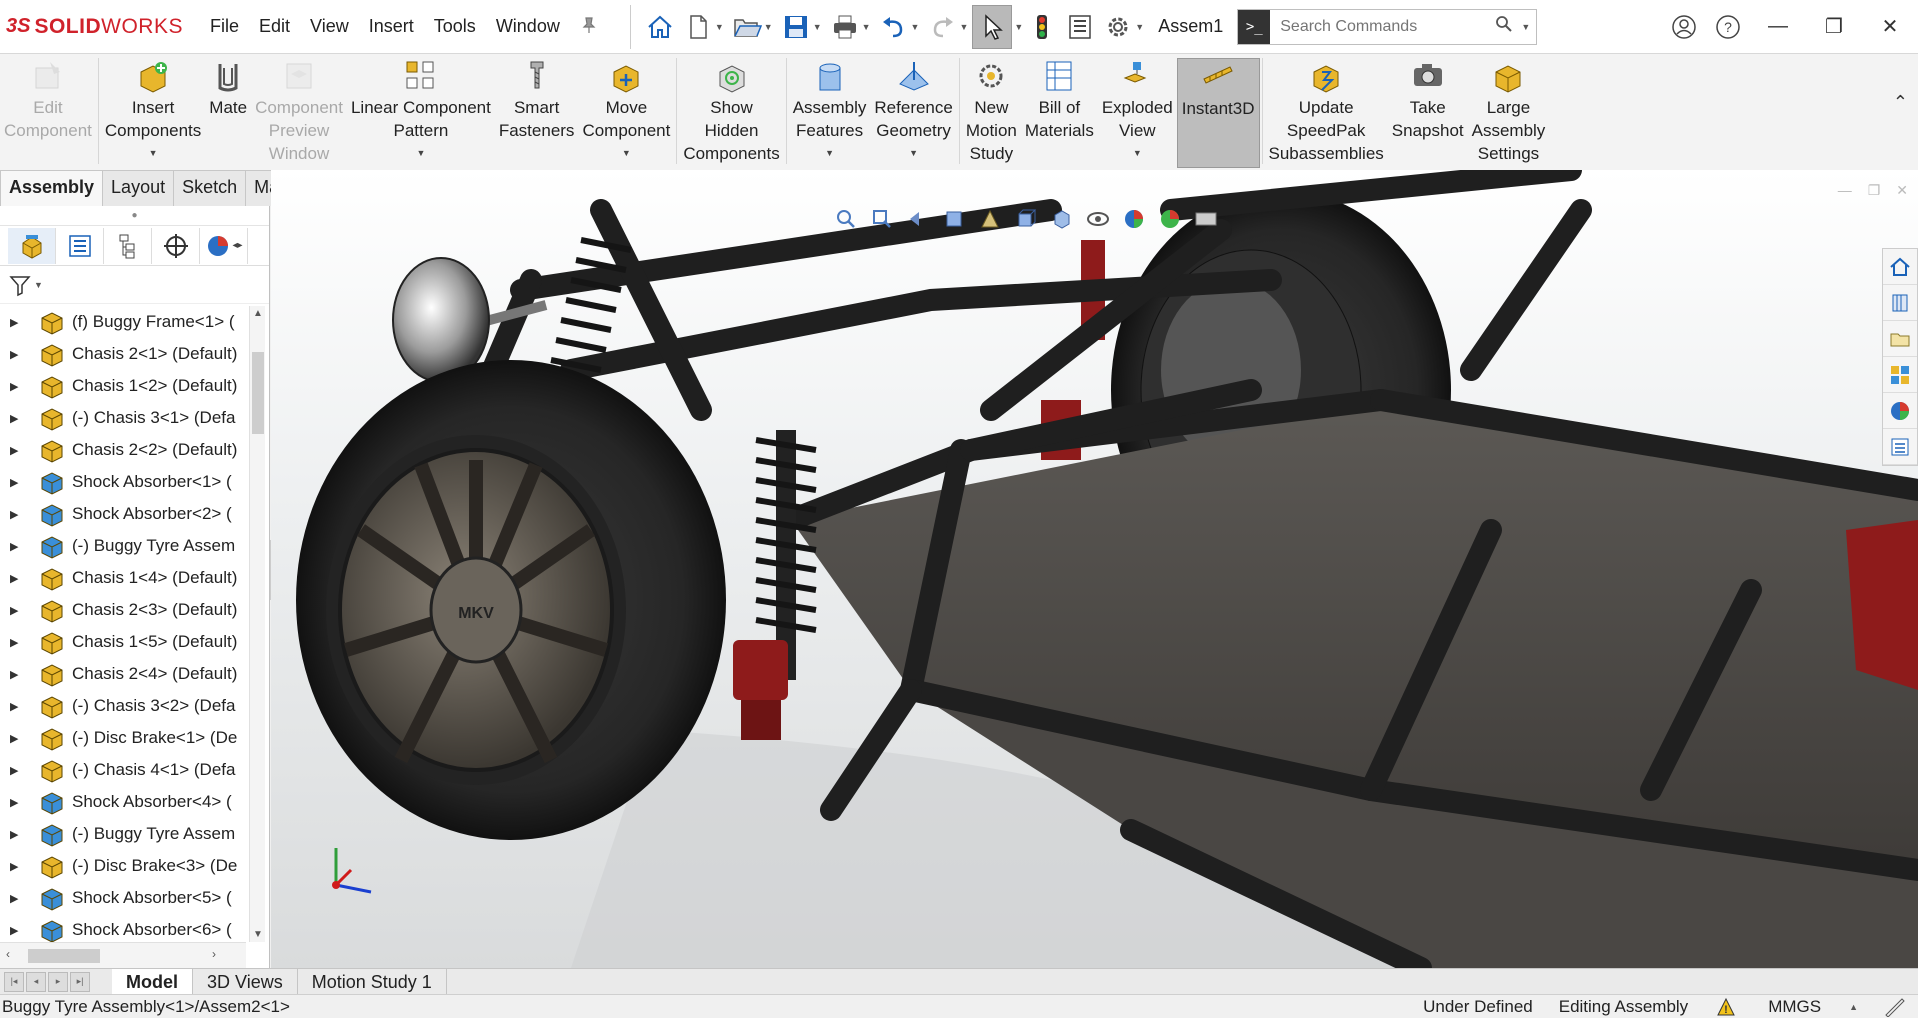 The width and height of the screenshot is (1918, 1018). I want to click on viewport-restore: ❐, so click(1874, 190).